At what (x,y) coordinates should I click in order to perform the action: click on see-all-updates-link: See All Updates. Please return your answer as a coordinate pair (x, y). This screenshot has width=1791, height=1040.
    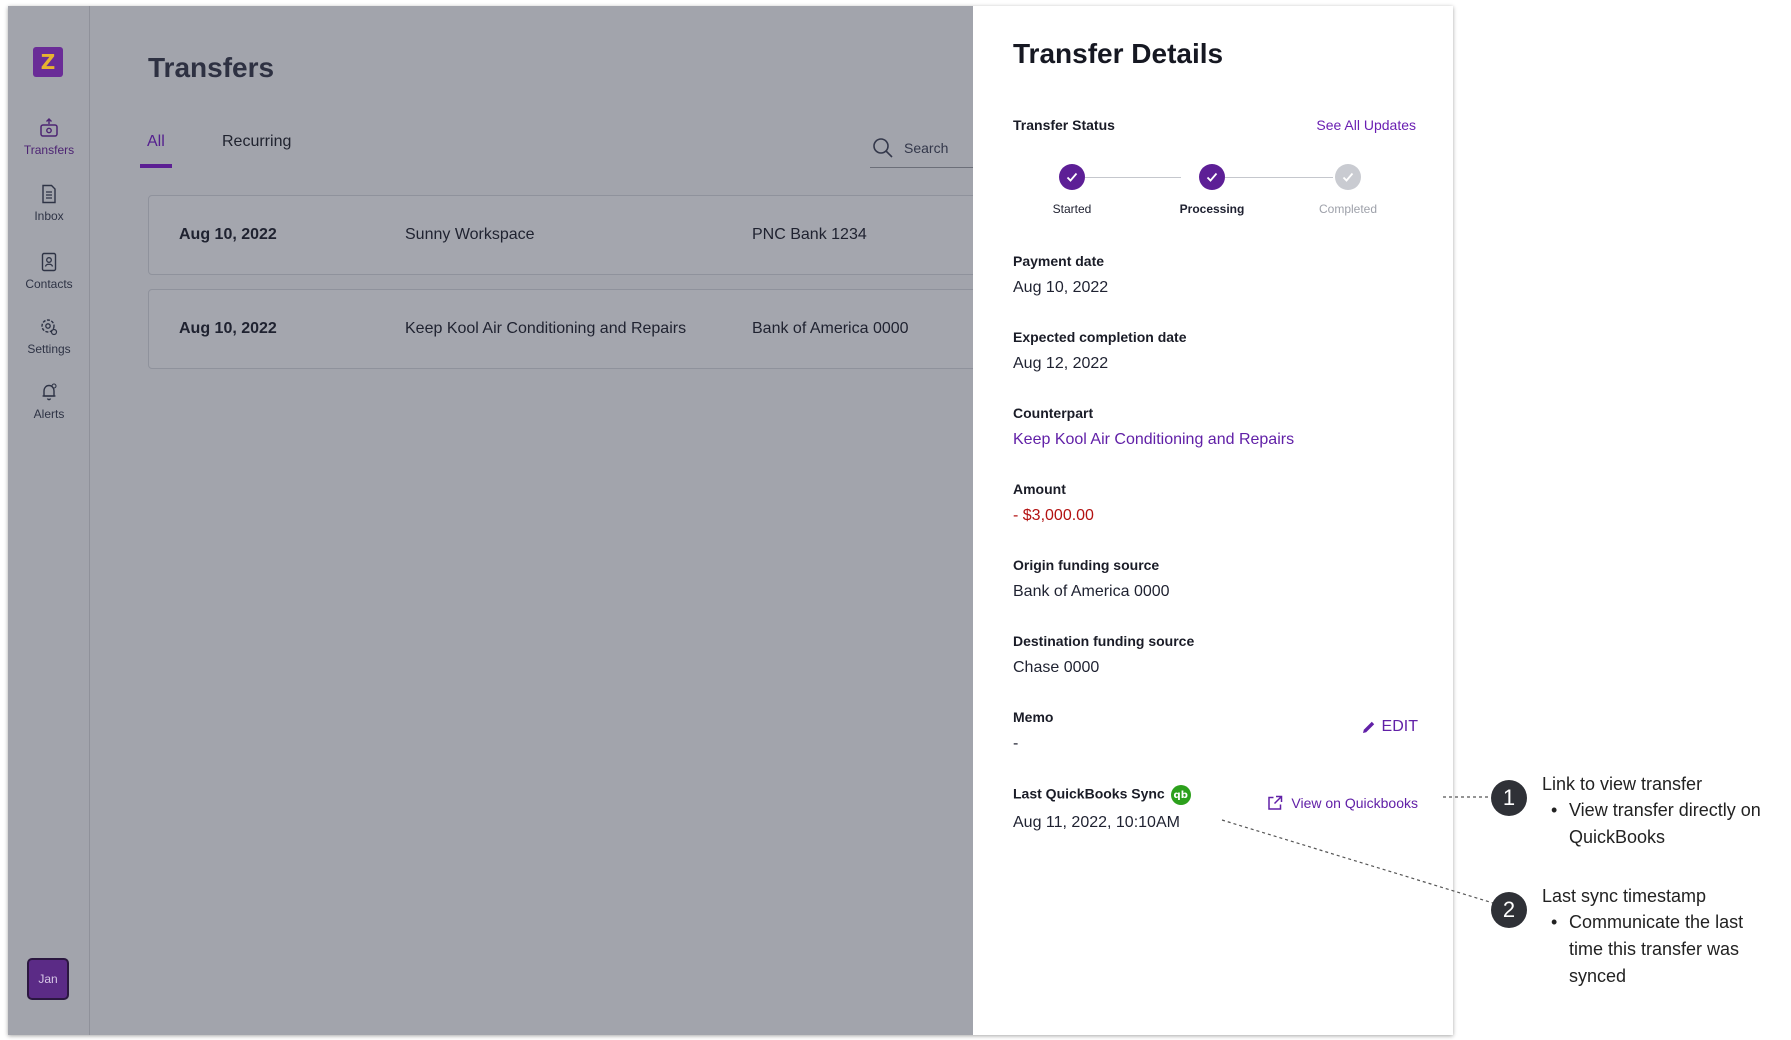
    Looking at the image, I should click on (1366, 125).